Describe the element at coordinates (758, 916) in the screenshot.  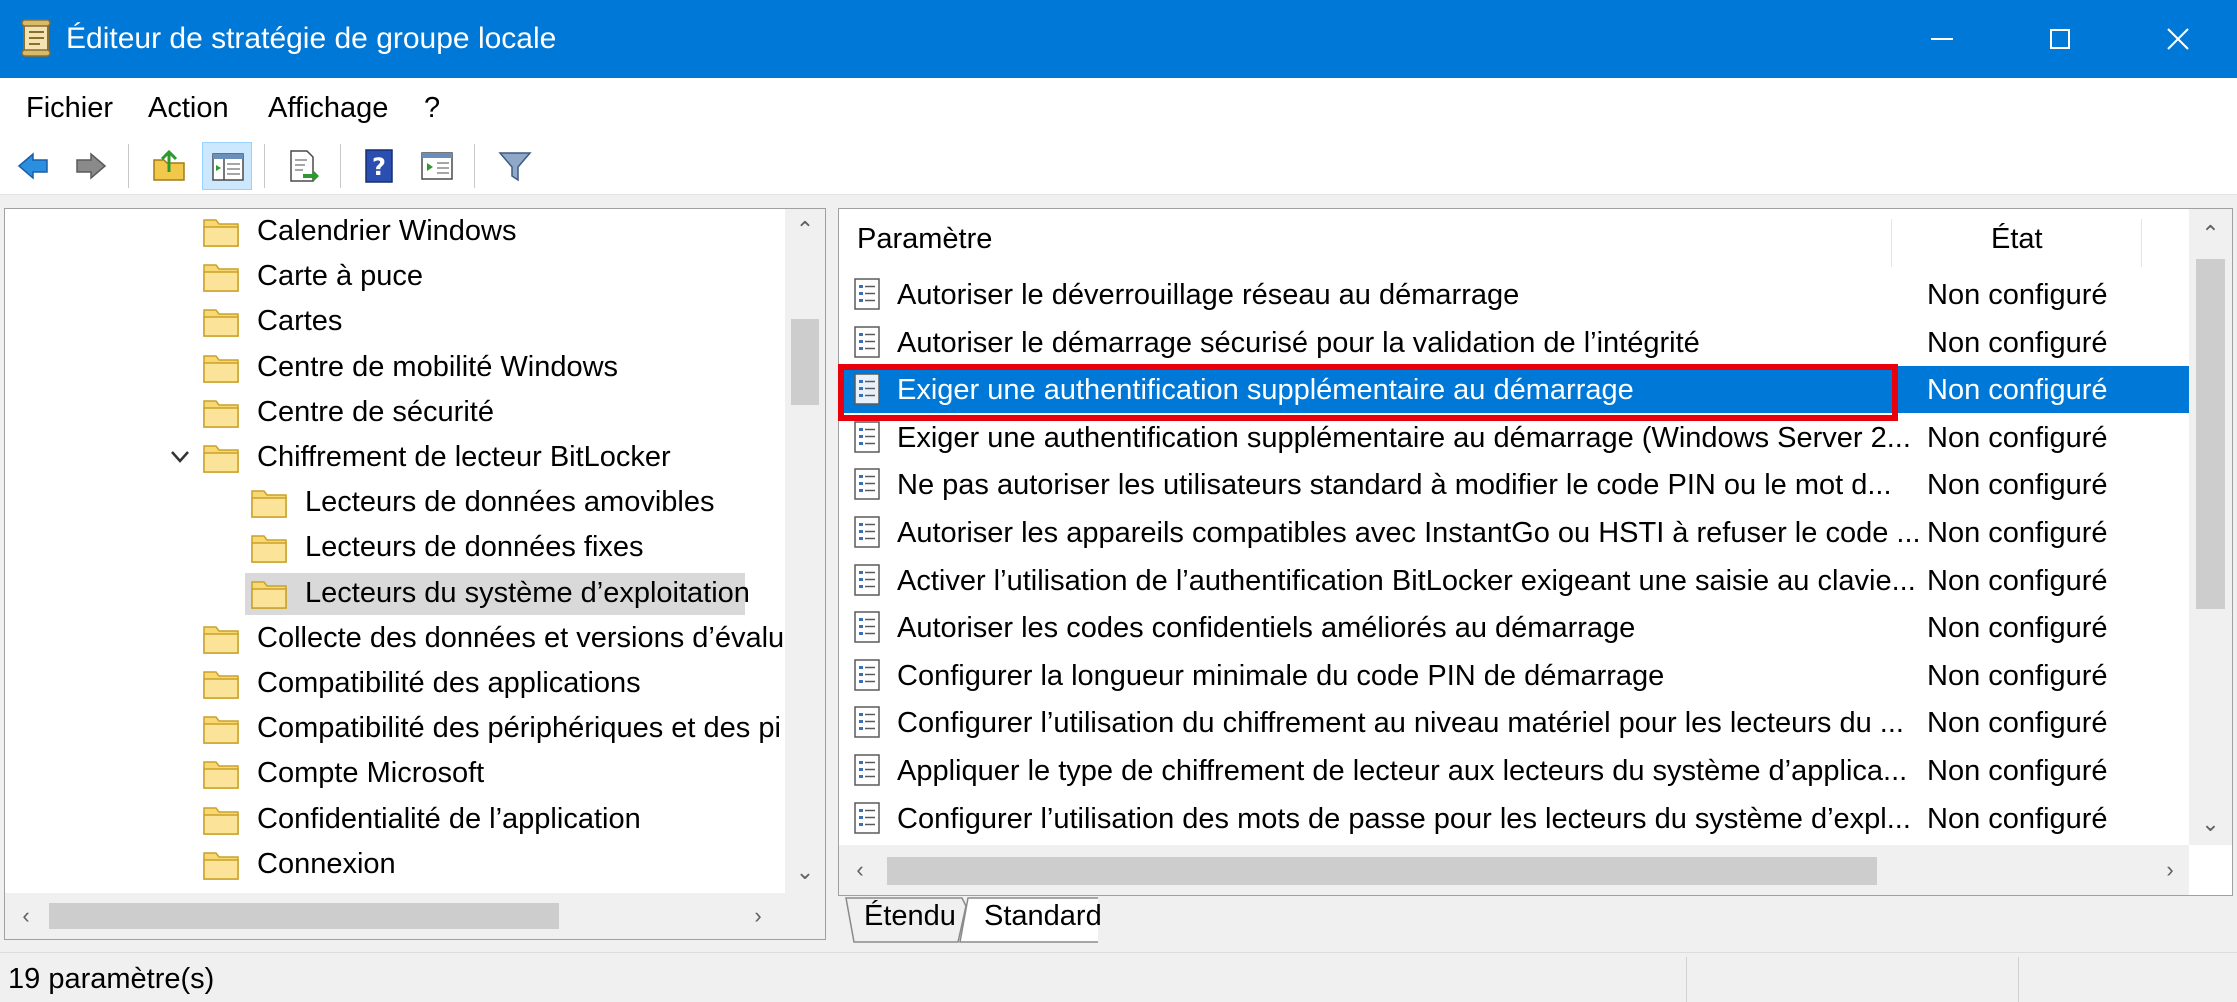
I see `scroll-right-icon: ›` at that location.